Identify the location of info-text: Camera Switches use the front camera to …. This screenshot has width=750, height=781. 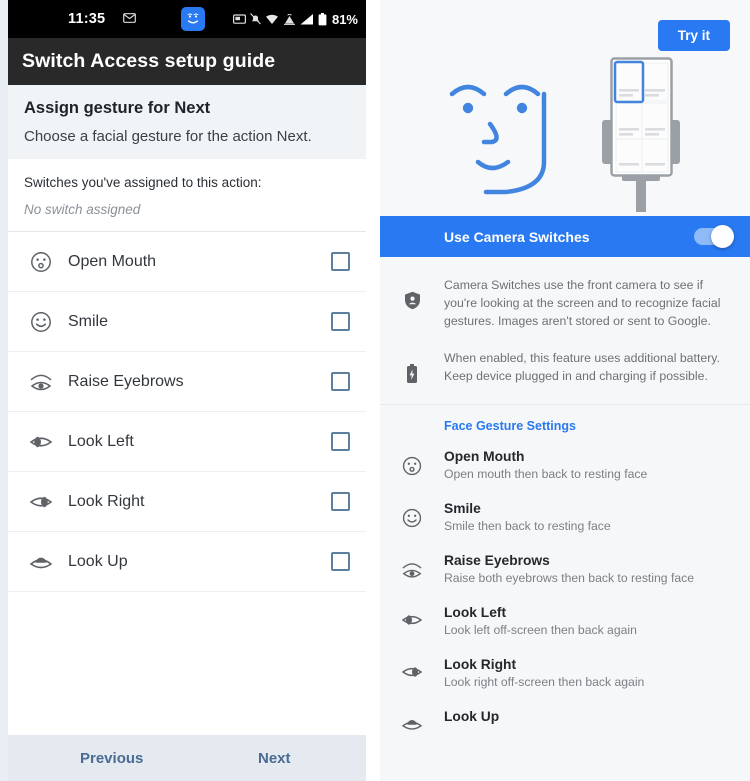
(582, 303).